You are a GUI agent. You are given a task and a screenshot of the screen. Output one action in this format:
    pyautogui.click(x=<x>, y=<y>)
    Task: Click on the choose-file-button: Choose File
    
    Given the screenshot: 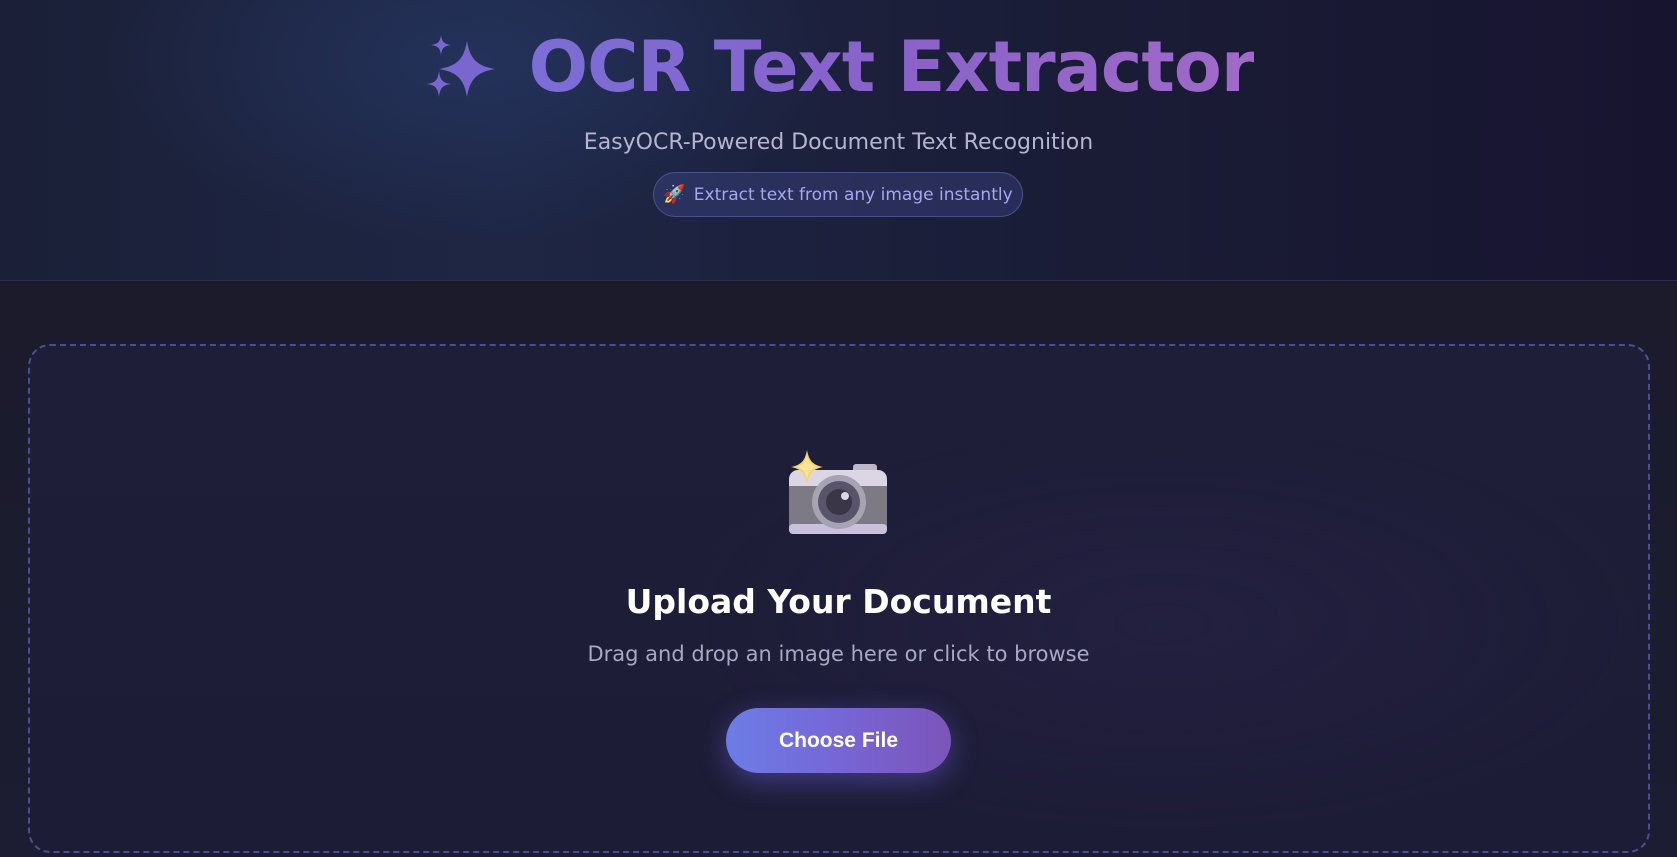 What is the action you would take?
    pyautogui.click(x=838, y=740)
    